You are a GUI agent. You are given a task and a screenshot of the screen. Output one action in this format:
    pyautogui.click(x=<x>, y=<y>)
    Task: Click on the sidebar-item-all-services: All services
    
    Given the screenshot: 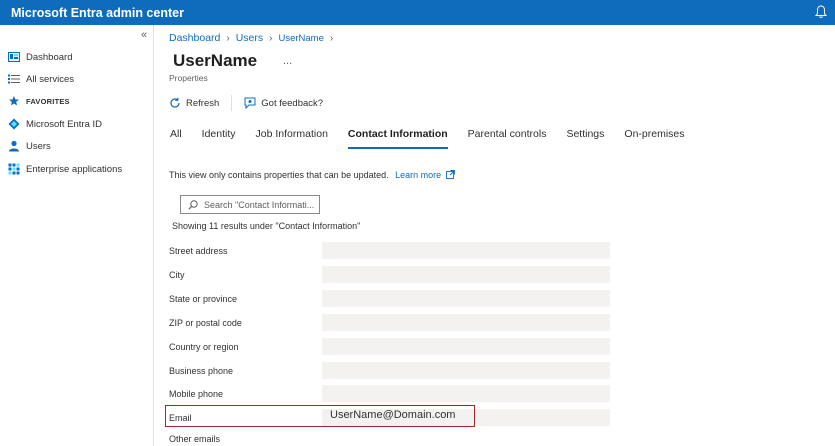 What is the action you would take?
    pyautogui.click(x=41, y=79)
    